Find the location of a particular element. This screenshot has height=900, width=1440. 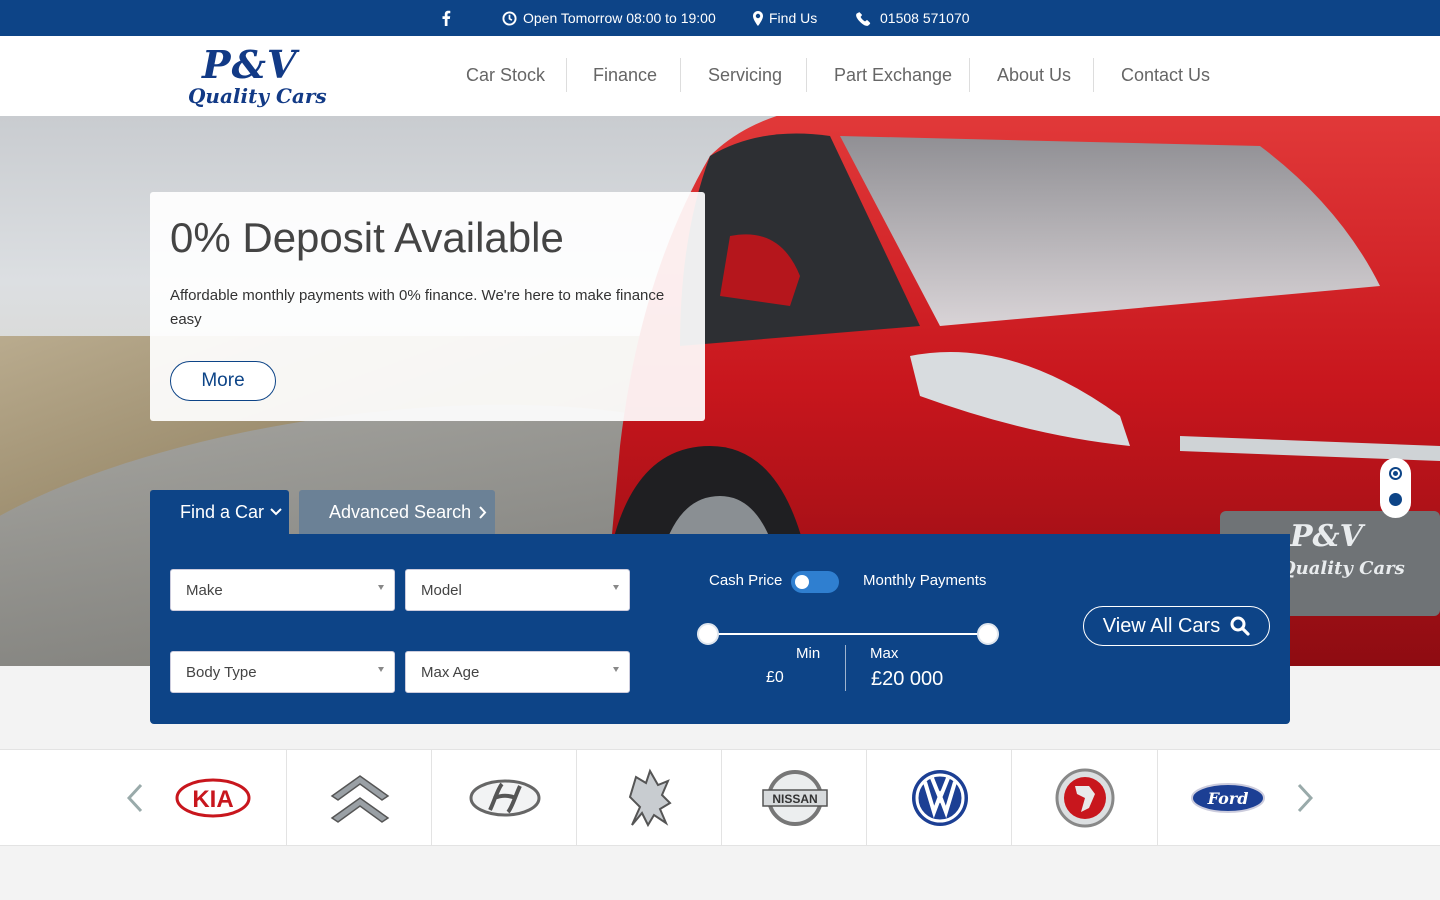

opening-hours: Open Tomorrow 08:00 to 19:00 is located at coordinates (609, 18).